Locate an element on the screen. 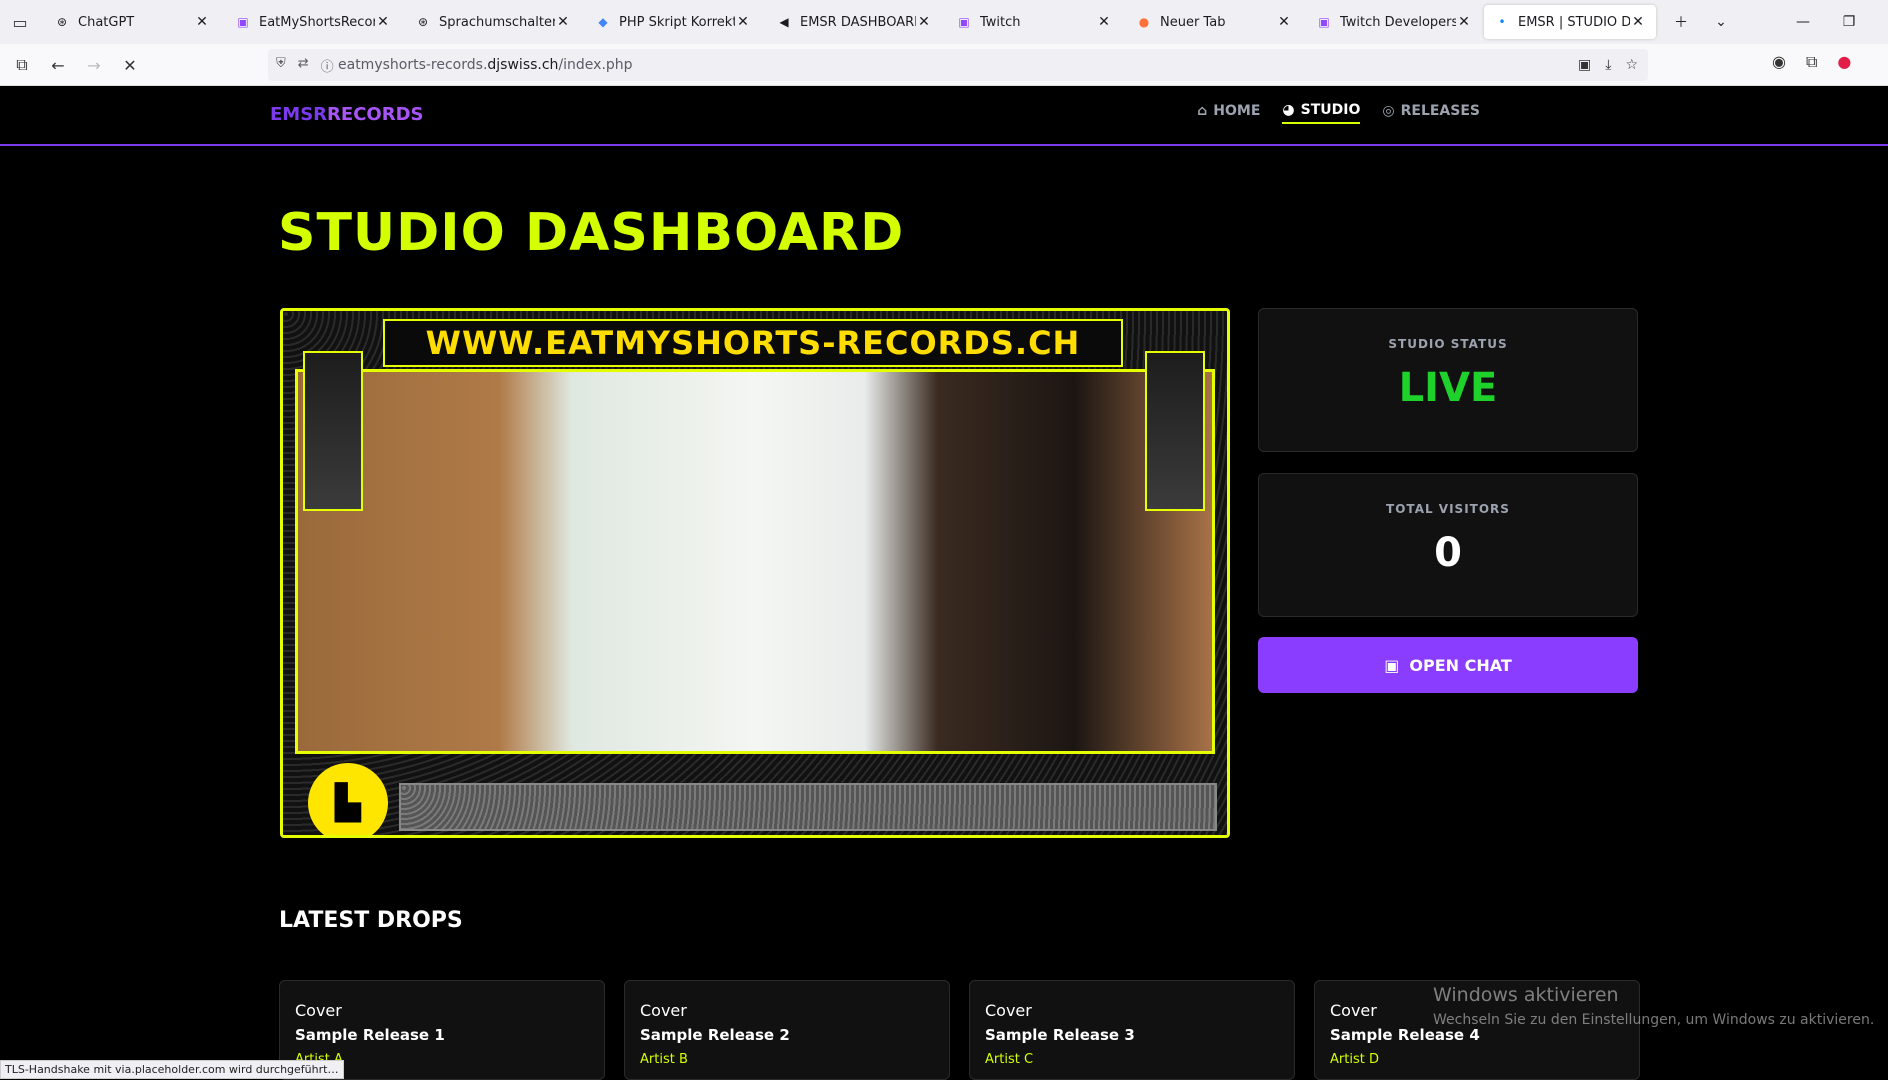 This screenshot has height=1080, width=1888. tab-title: Sprachumschalter Integ is located at coordinates (497, 22).